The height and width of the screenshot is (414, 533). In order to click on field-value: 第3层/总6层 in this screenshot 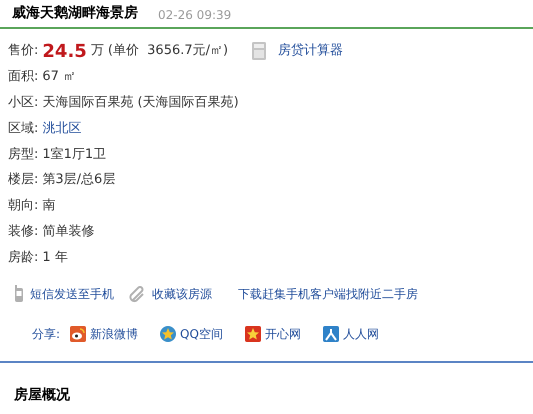, I will do `click(79, 180)`.